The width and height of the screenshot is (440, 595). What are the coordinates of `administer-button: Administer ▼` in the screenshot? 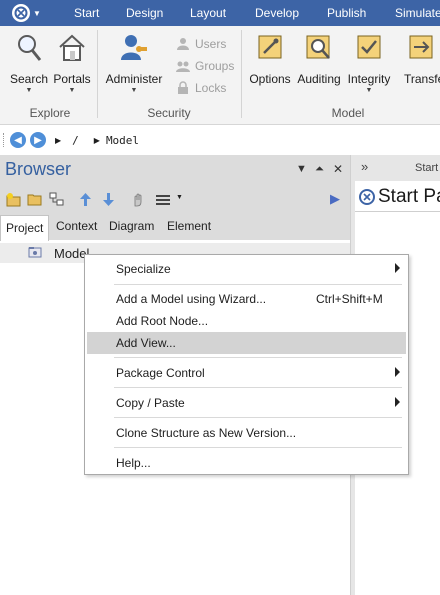 It's located at (134, 65).